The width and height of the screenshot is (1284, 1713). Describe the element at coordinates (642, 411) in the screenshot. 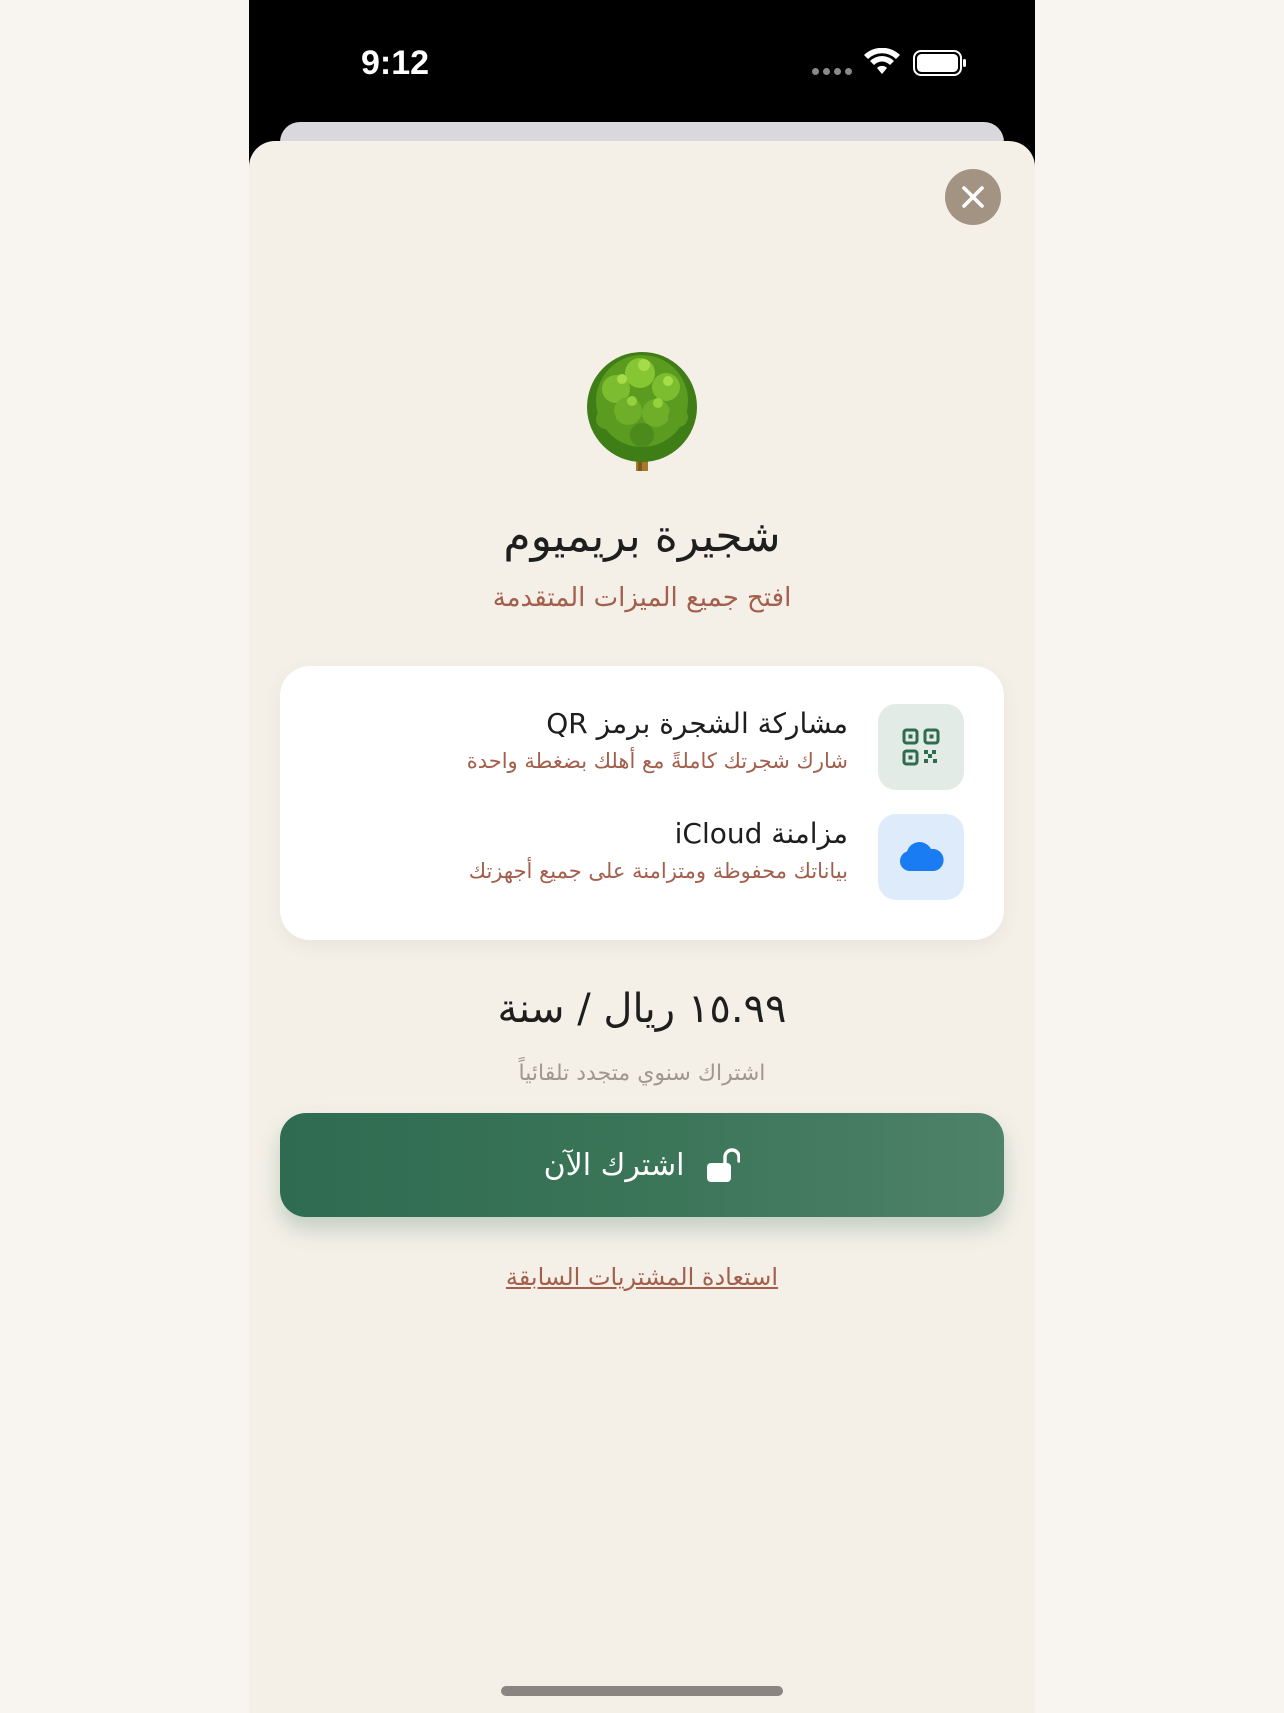

I see `tree-icon` at that location.